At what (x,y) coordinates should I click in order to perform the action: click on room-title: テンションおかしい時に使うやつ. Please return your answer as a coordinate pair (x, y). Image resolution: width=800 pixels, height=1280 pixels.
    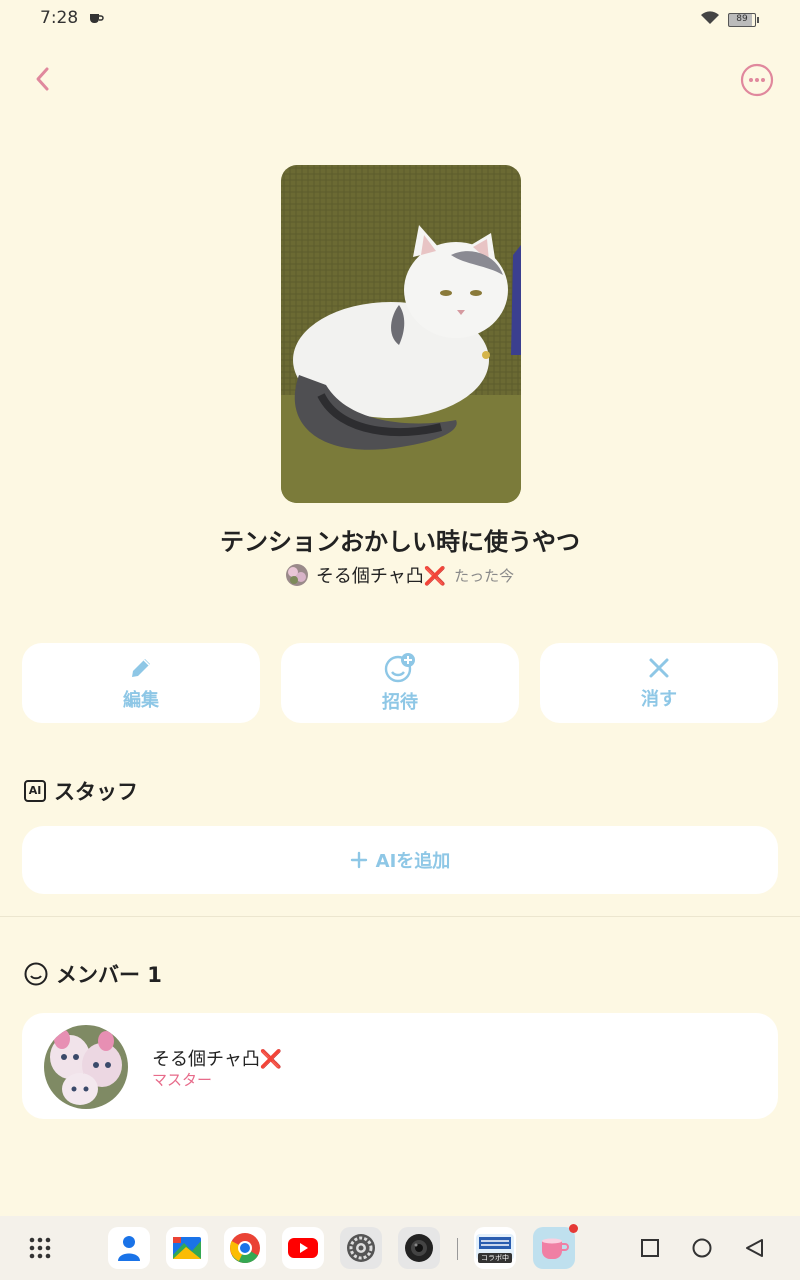
    Looking at the image, I should click on (400, 542).